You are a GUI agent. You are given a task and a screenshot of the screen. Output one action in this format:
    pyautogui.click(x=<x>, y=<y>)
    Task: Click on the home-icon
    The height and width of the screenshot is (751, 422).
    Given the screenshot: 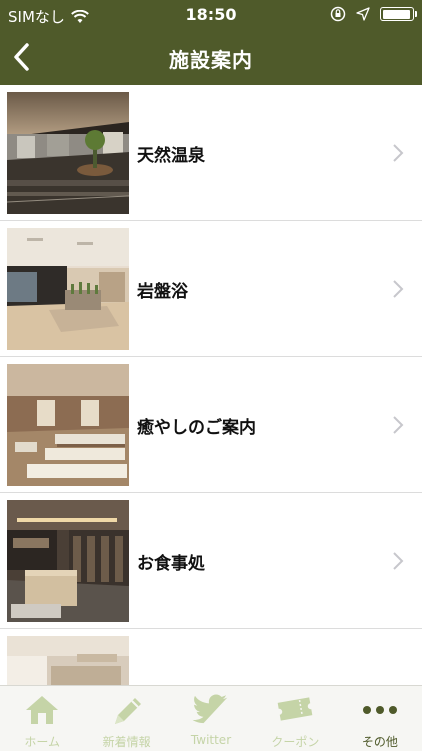 What is the action you would take?
    pyautogui.click(x=42, y=710)
    